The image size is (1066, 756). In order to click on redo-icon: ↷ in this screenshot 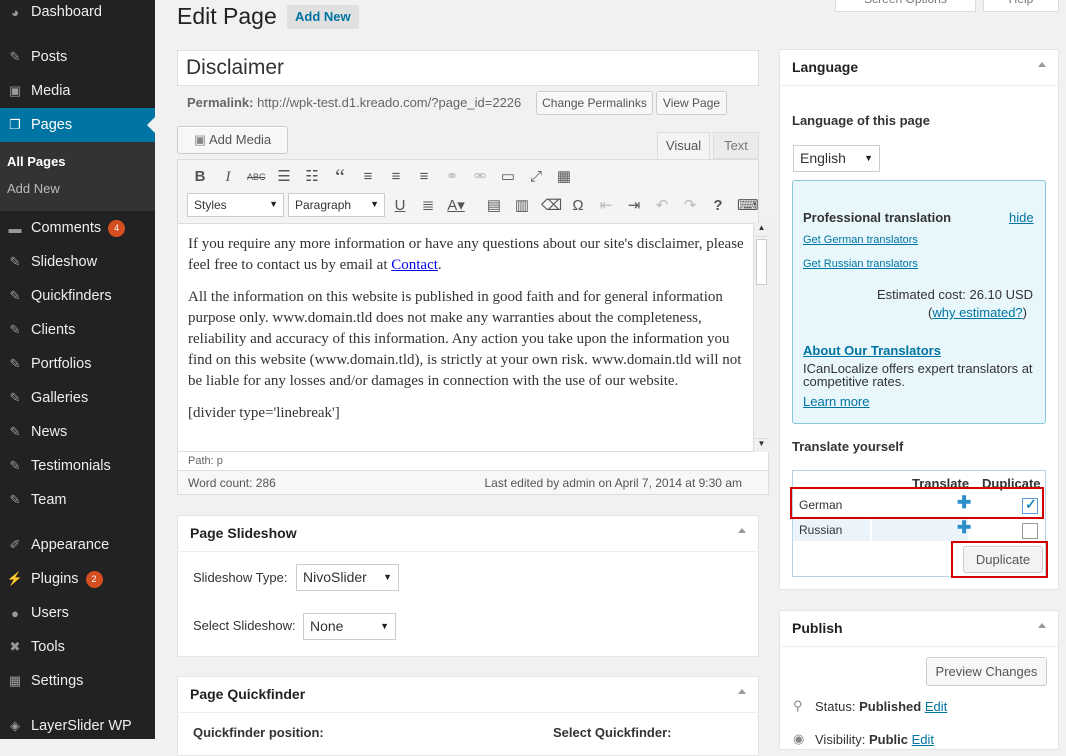, I will do `click(690, 206)`.